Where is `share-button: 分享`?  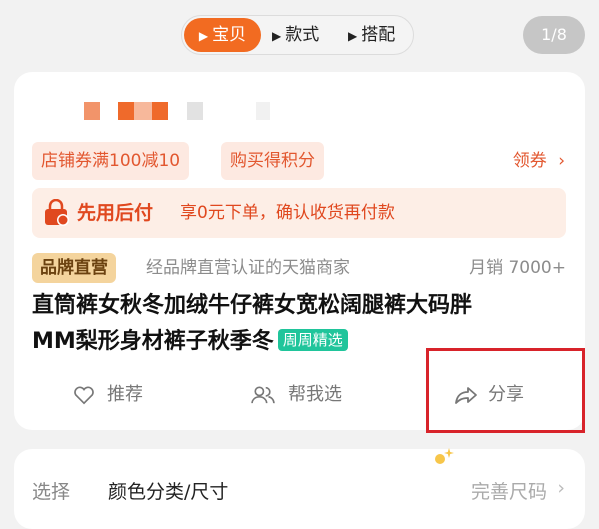 share-button: 分享 is located at coordinates (499, 395).